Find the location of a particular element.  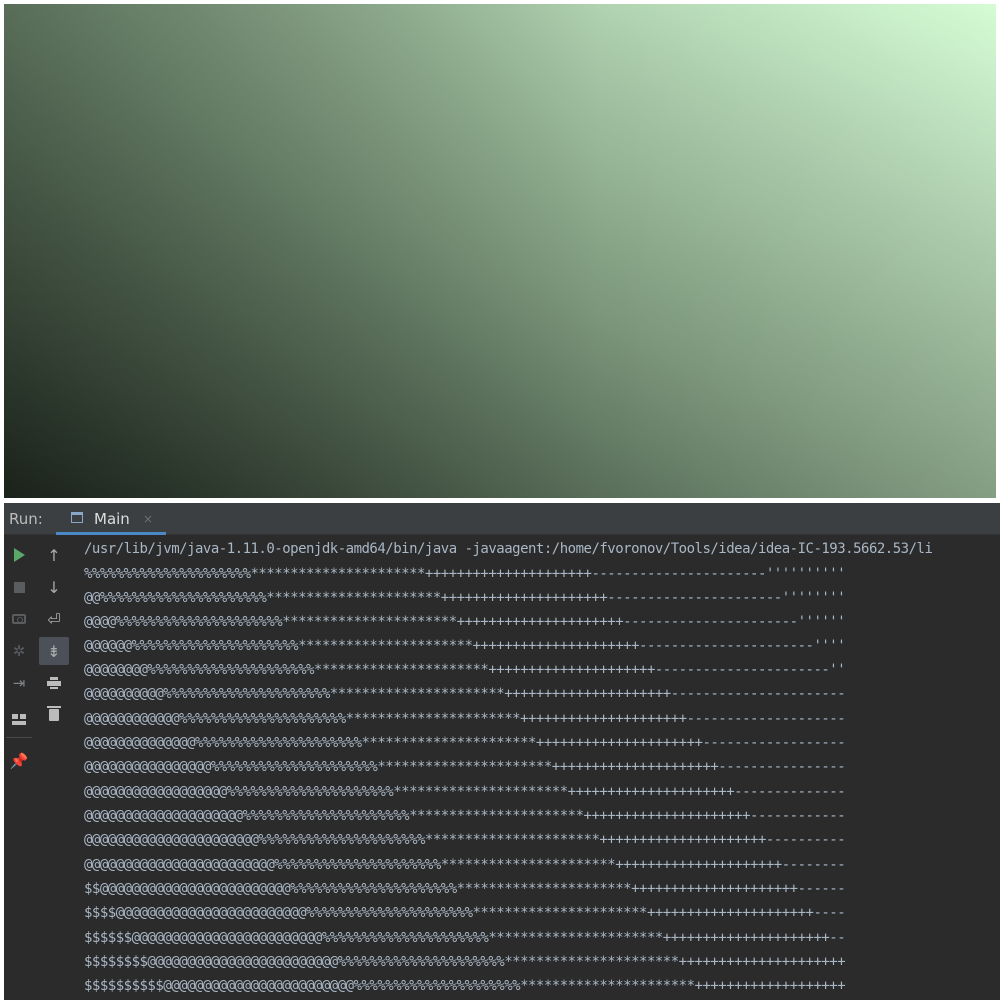

restore-layout-button is located at coordinates (19, 719).